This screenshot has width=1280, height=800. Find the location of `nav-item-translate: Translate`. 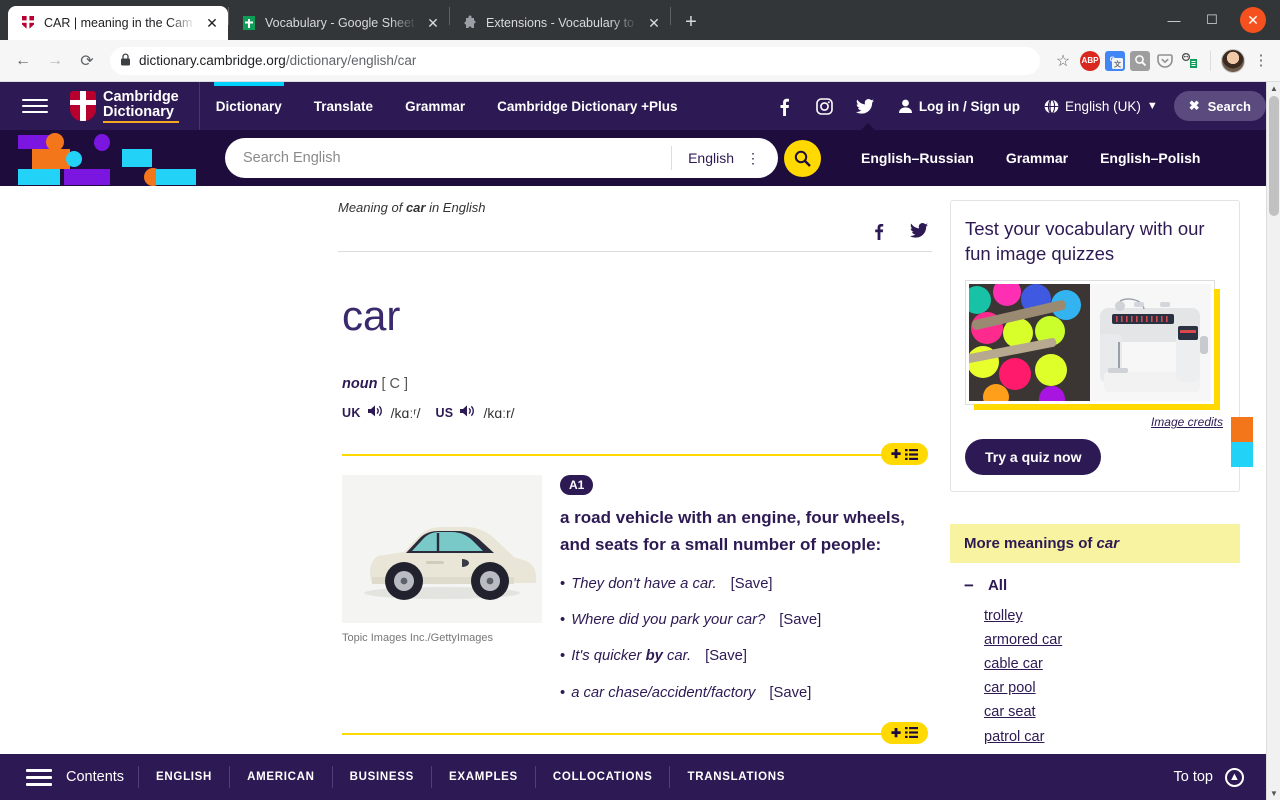

nav-item-translate: Translate is located at coordinates (343, 106).